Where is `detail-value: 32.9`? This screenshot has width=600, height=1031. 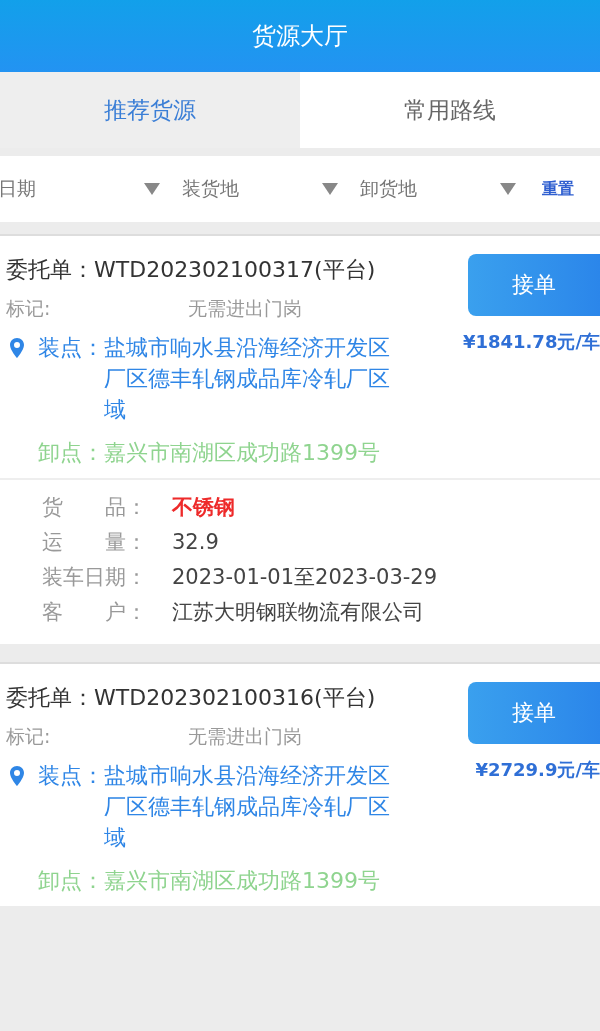
detail-value: 32.9 is located at coordinates (195, 542).